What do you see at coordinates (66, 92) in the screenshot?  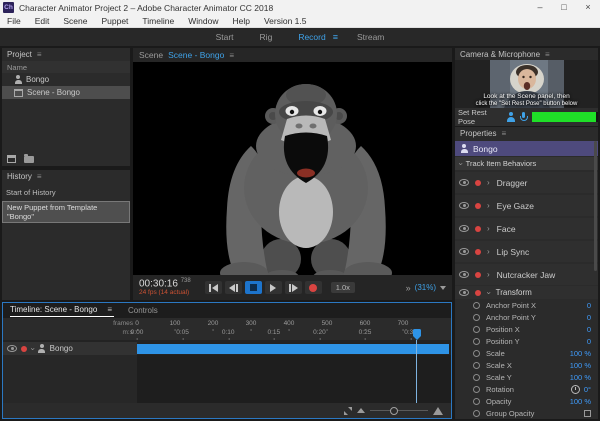 I see `project-item-scene-bongo: Scene - Bongo` at bounding box center [66, 92].